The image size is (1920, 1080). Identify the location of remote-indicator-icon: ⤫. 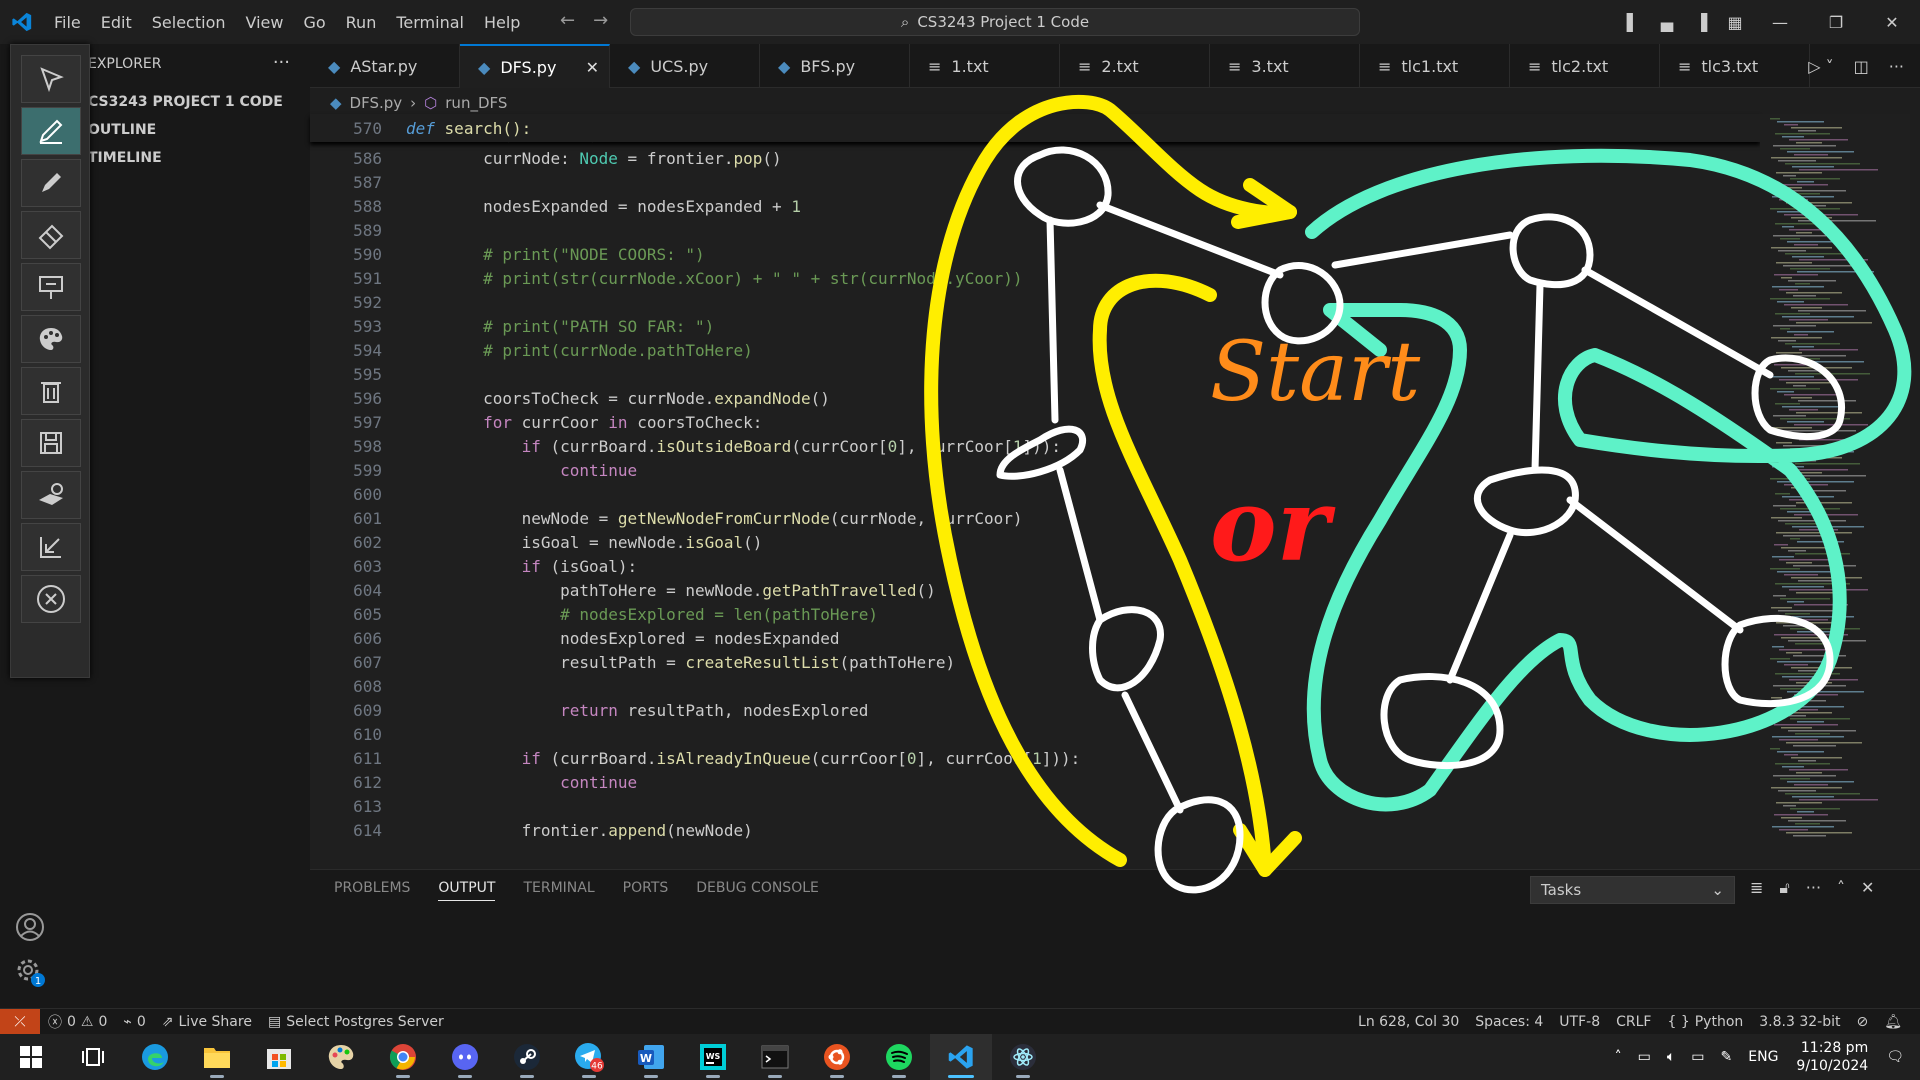
(20, 1021).